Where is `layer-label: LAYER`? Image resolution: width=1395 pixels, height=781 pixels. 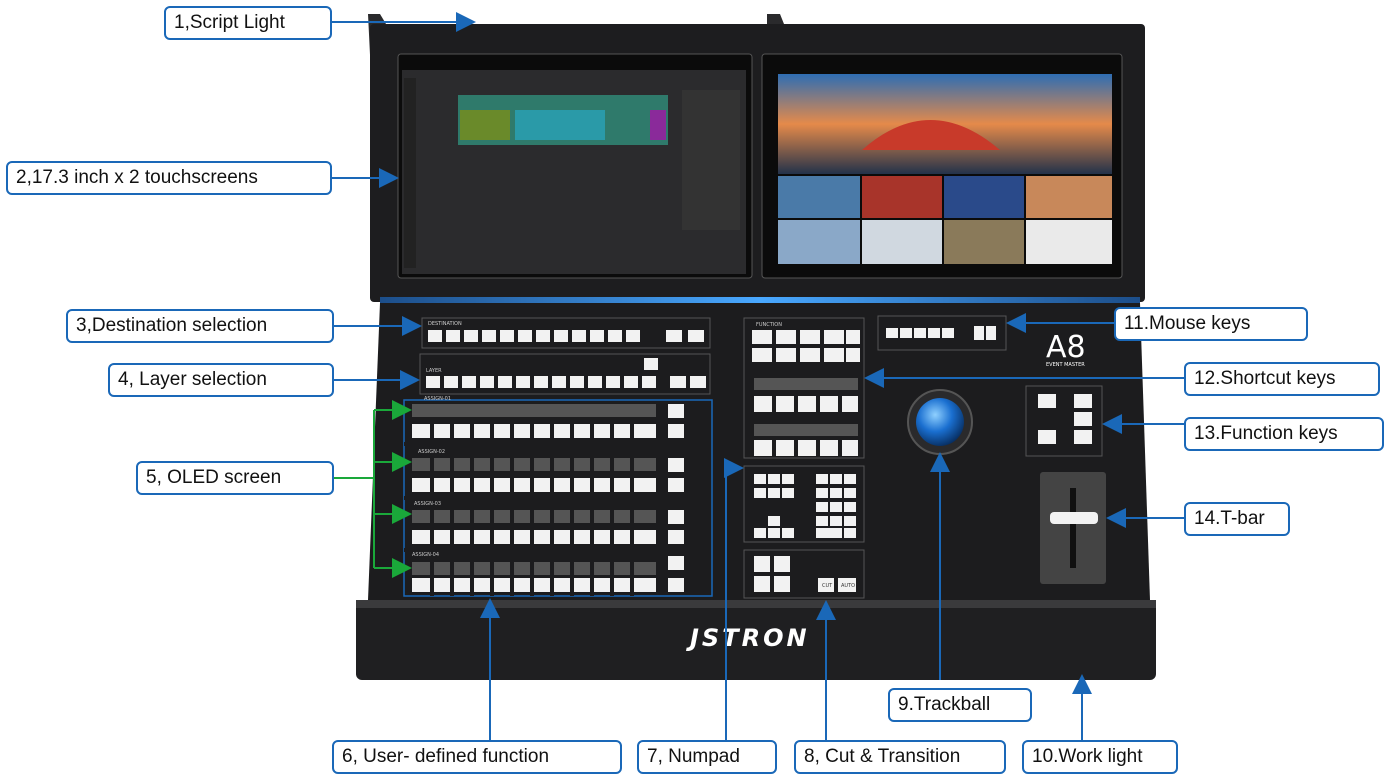 layer-label: LAYER is located at coordinates (434, 371).